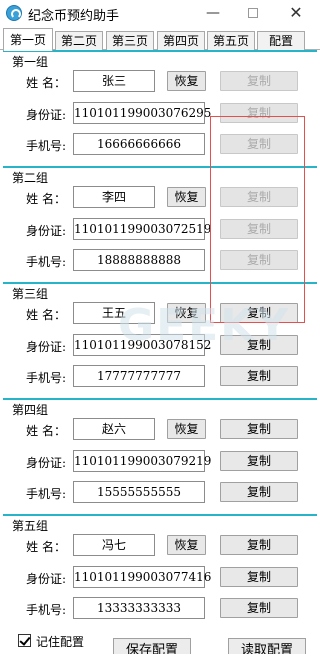 The width and height of the screenshot is (320, 654). Describe the element at coordinates (130, 40) in the screenshot. I see `tab-page-3: 第三页` at that location.